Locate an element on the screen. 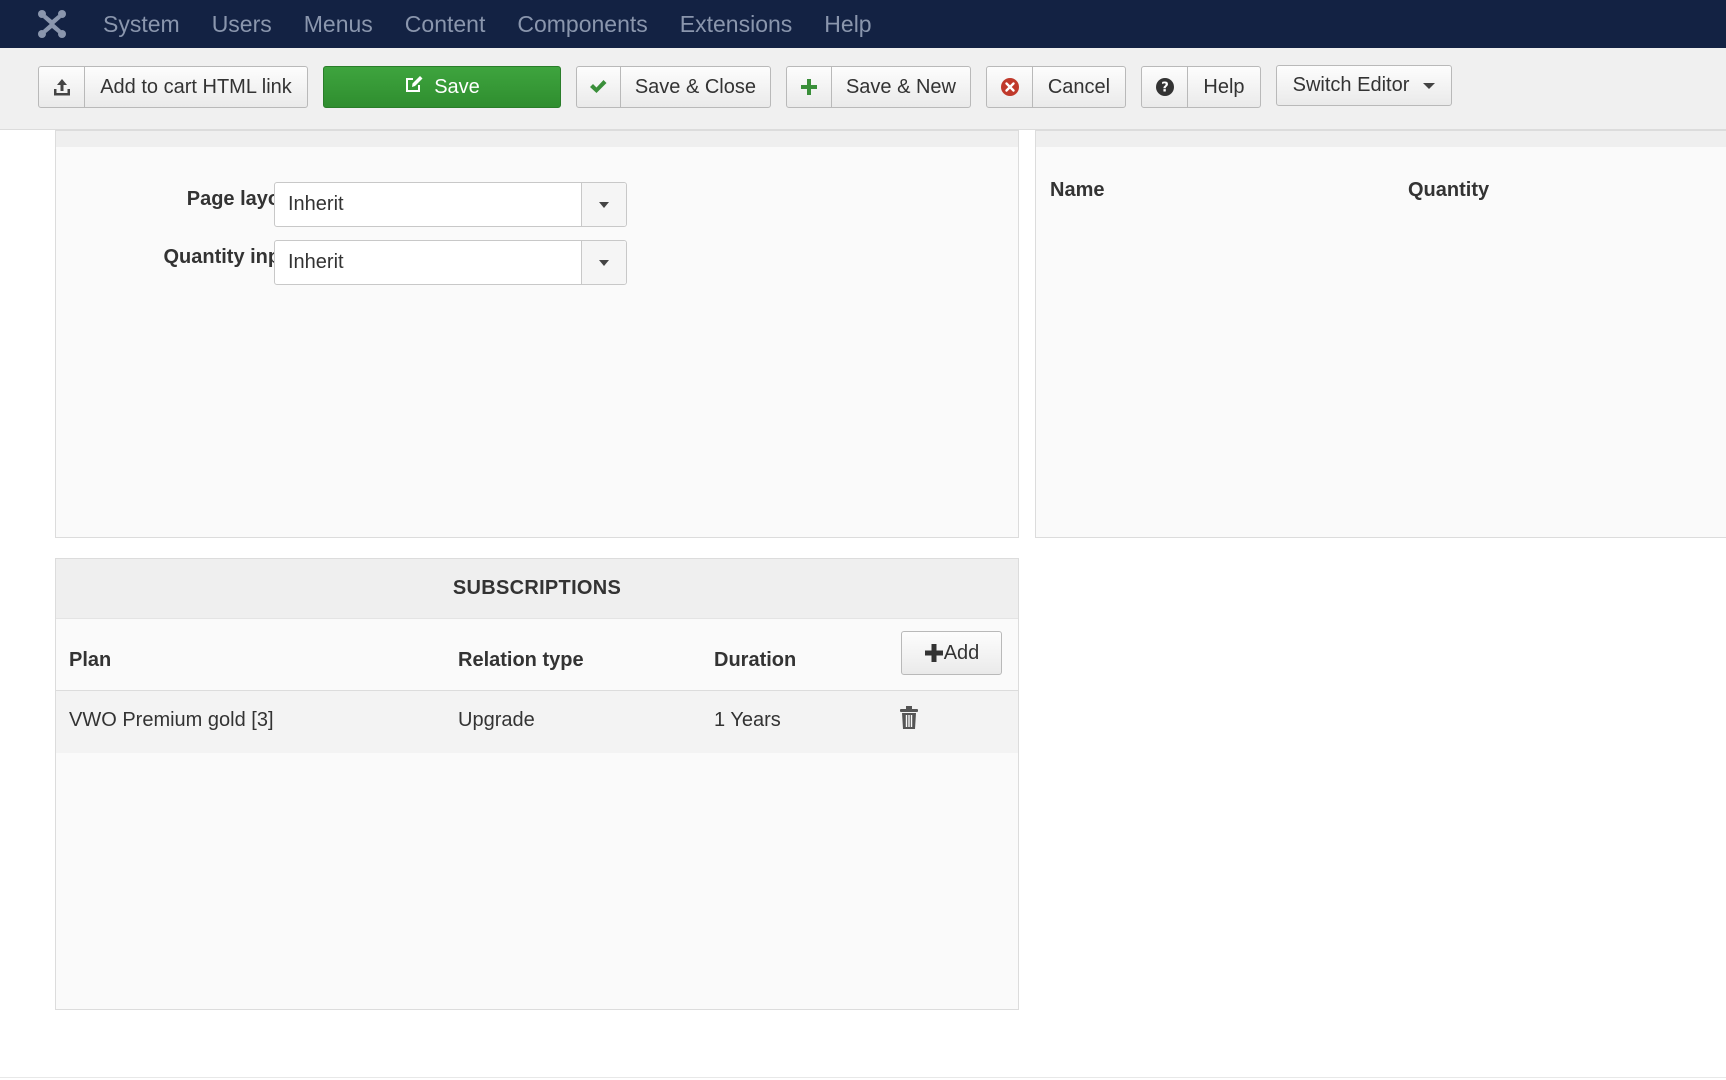 The image size is (1726, 1080). switch-editor-dropdown: Switch Editor is located at coordinates (1364, 85).